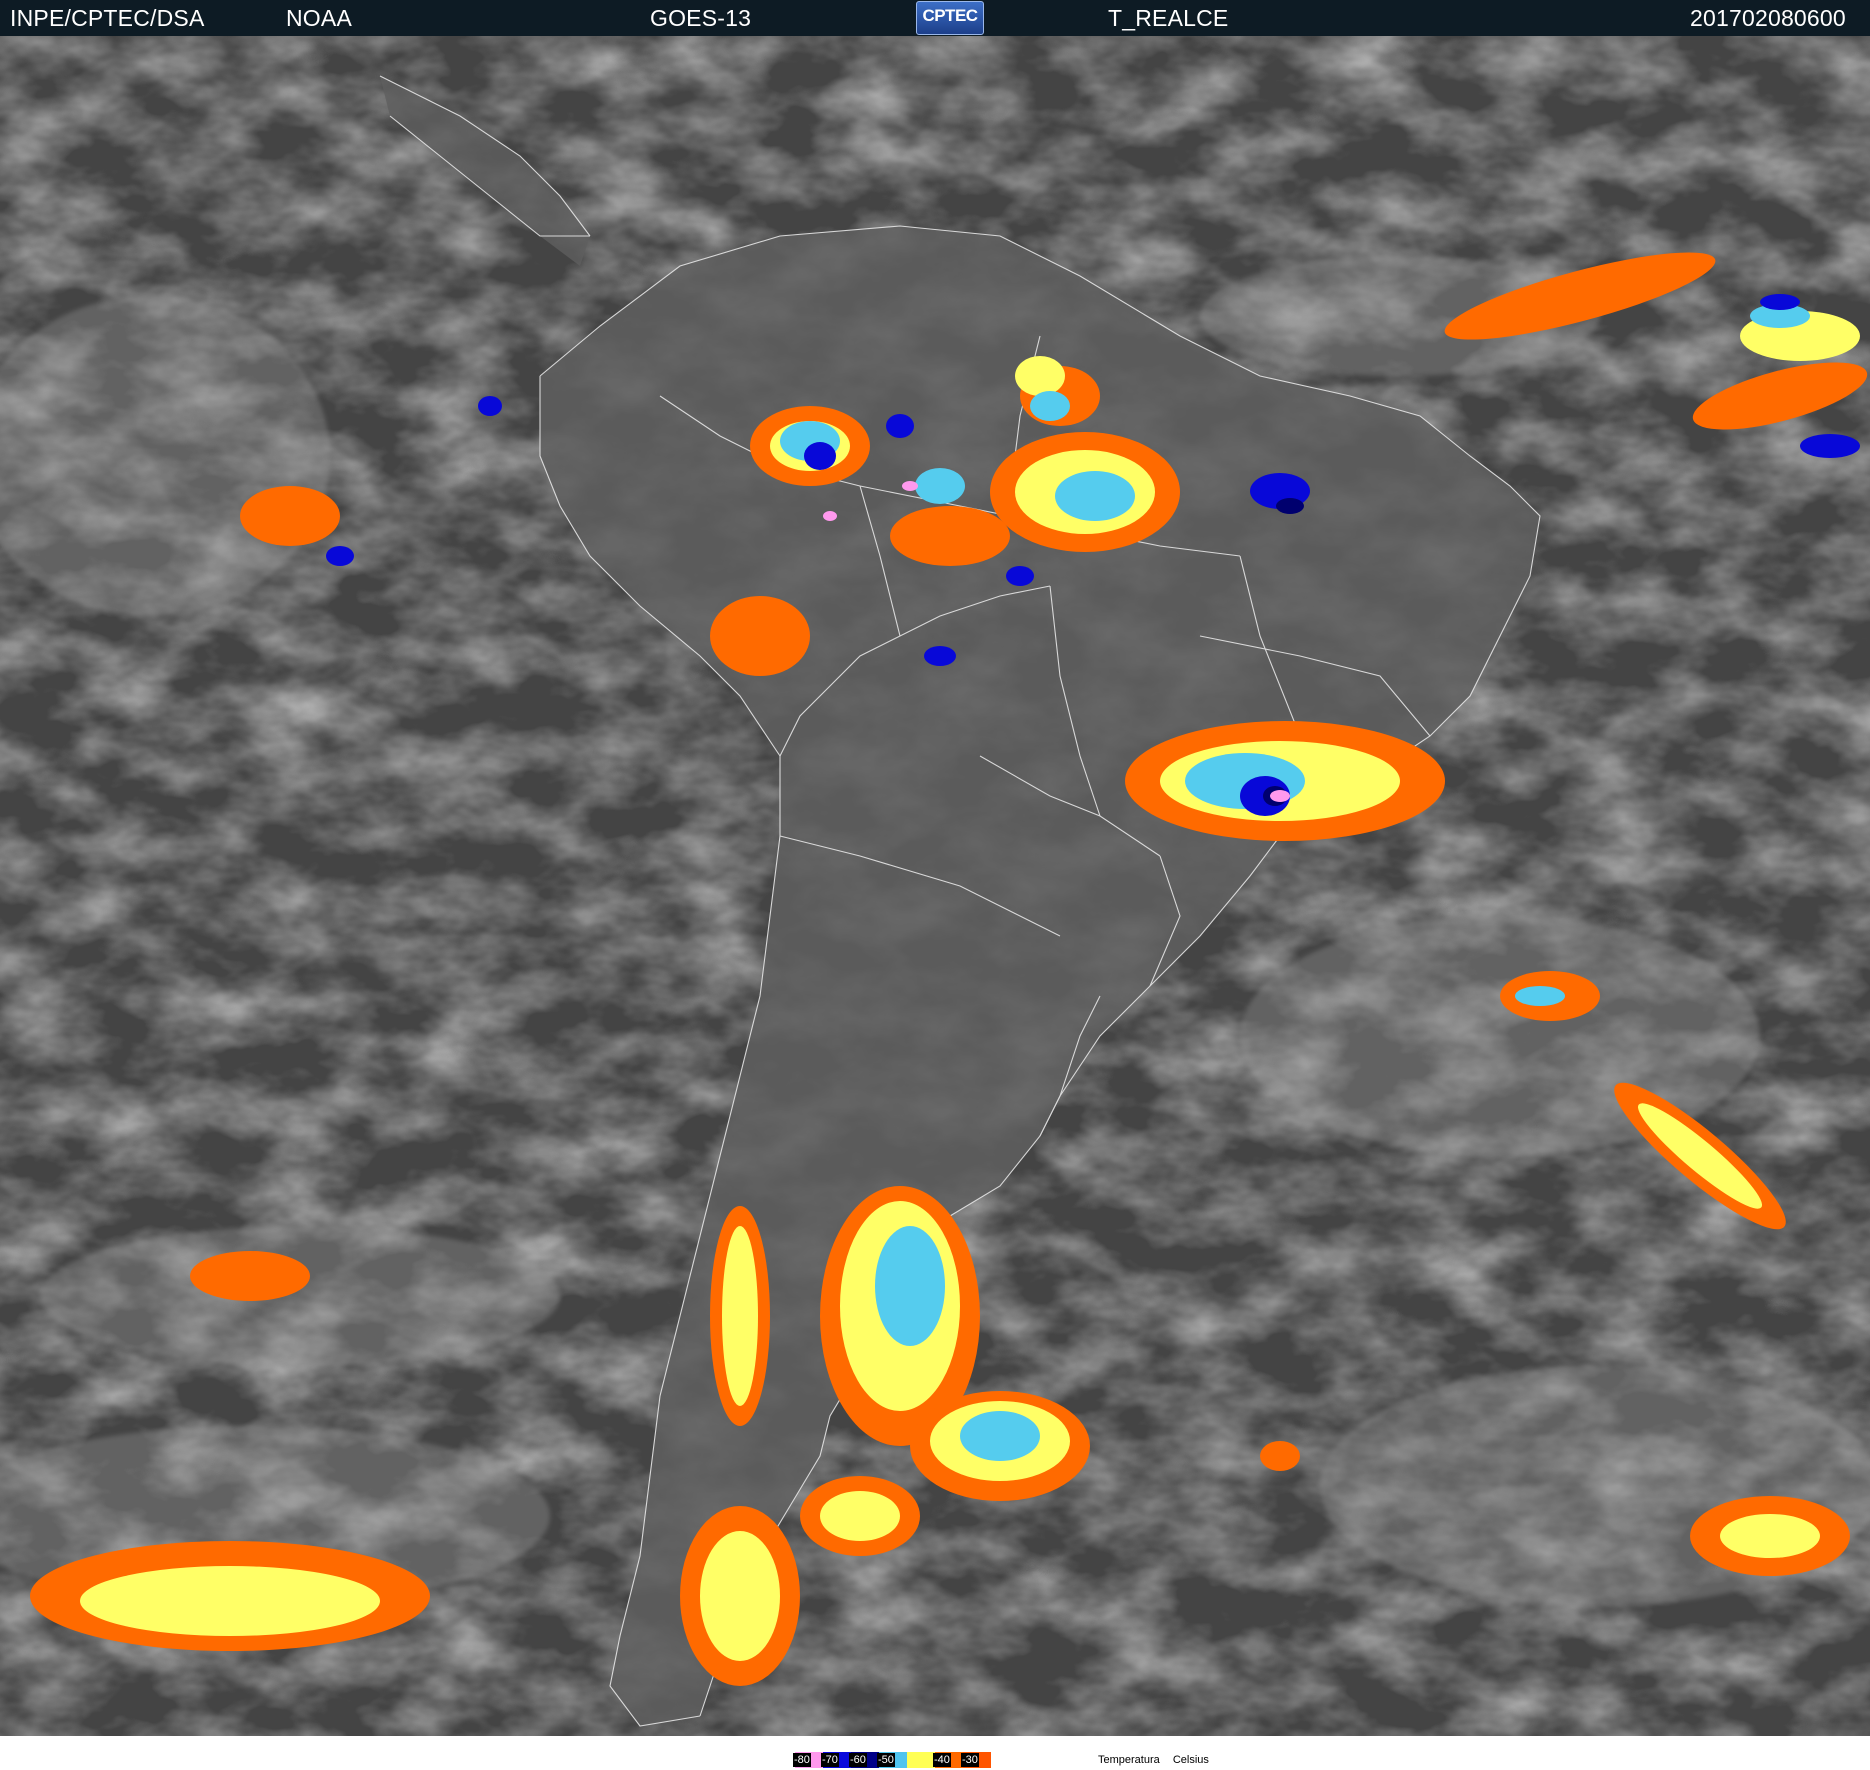 This screenshot has height=1770, width=1870. I want to click on legend-swatch: -60, so click(864, 1760).